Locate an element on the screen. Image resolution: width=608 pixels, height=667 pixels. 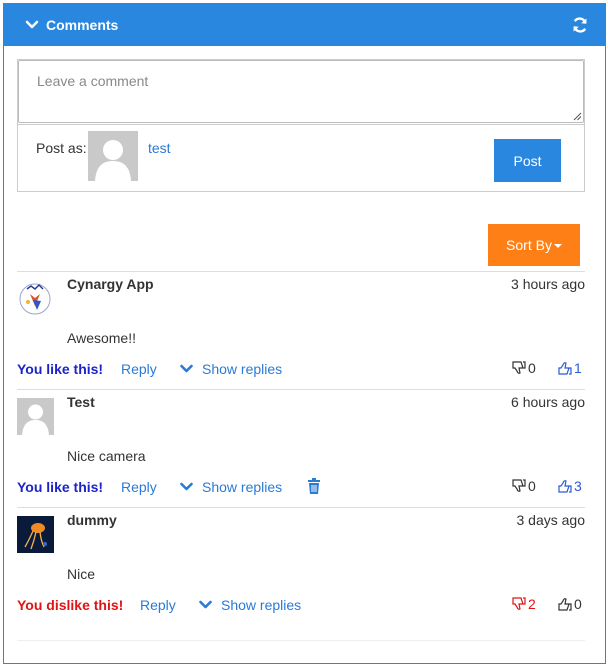
dislike-button: 2 is located at coordinates (523, 604).